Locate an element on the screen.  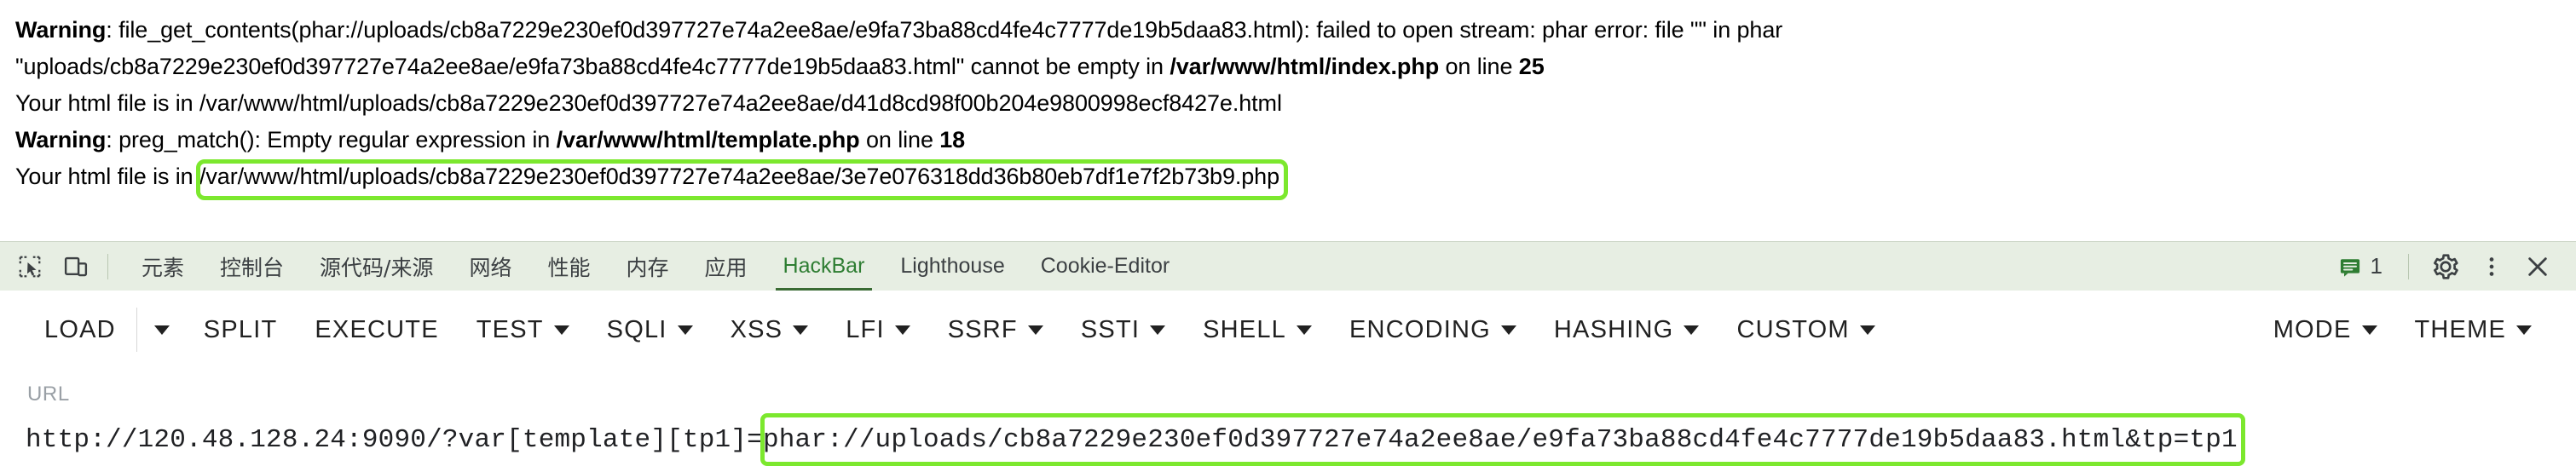
devtools-tab-: 性能 is located at coordinates (568, 266).